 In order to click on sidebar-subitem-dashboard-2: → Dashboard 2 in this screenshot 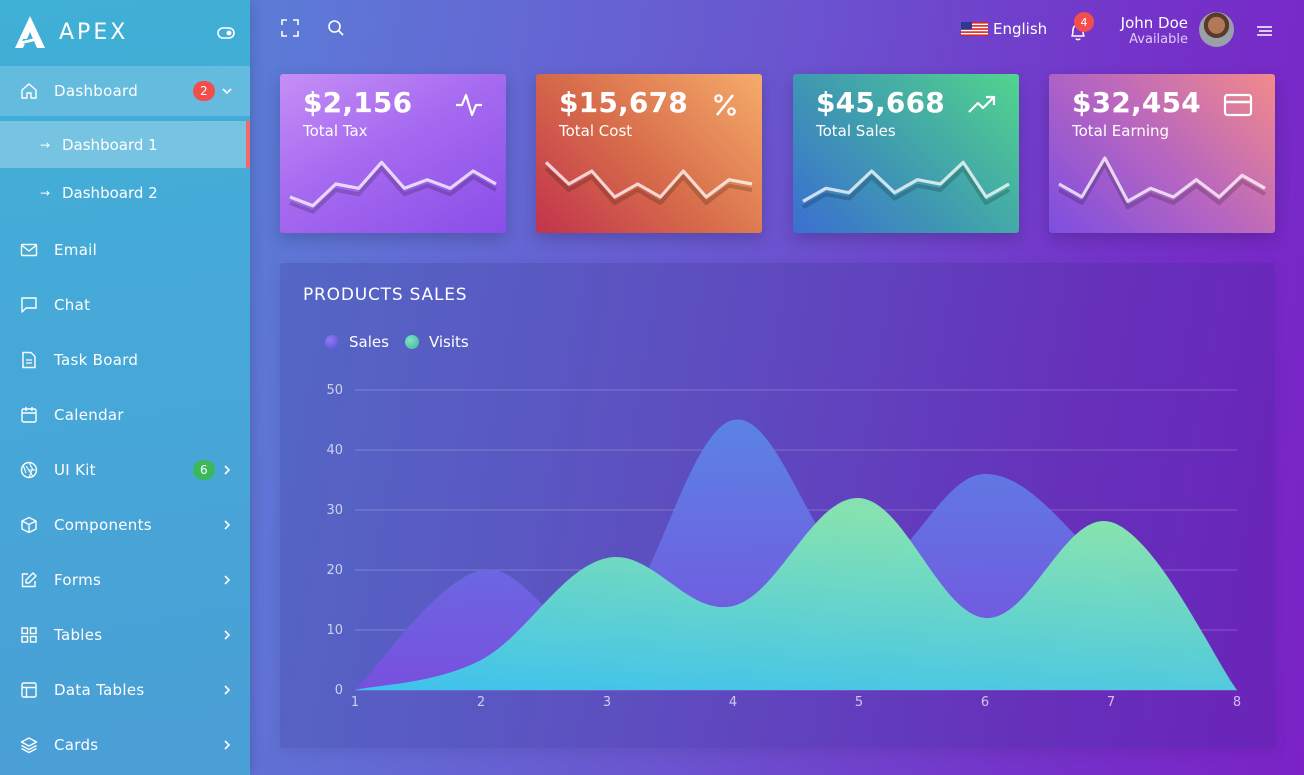, I will do `click(125, 193)`.